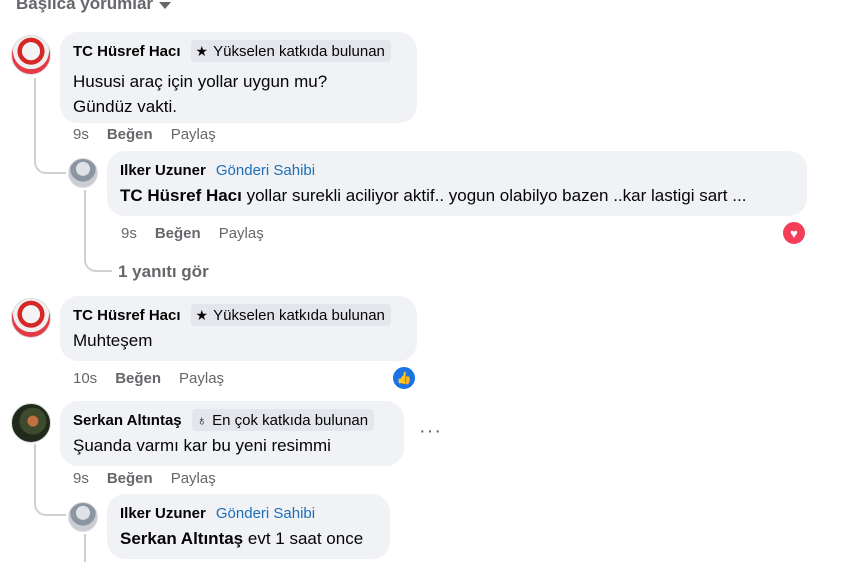 Image resolution: width=847 pixels, height=562 pixels. Describe the element at coordinates (181, 538) in the screenshot. I see `mention-link: Serkan Altıntaş` at that location.